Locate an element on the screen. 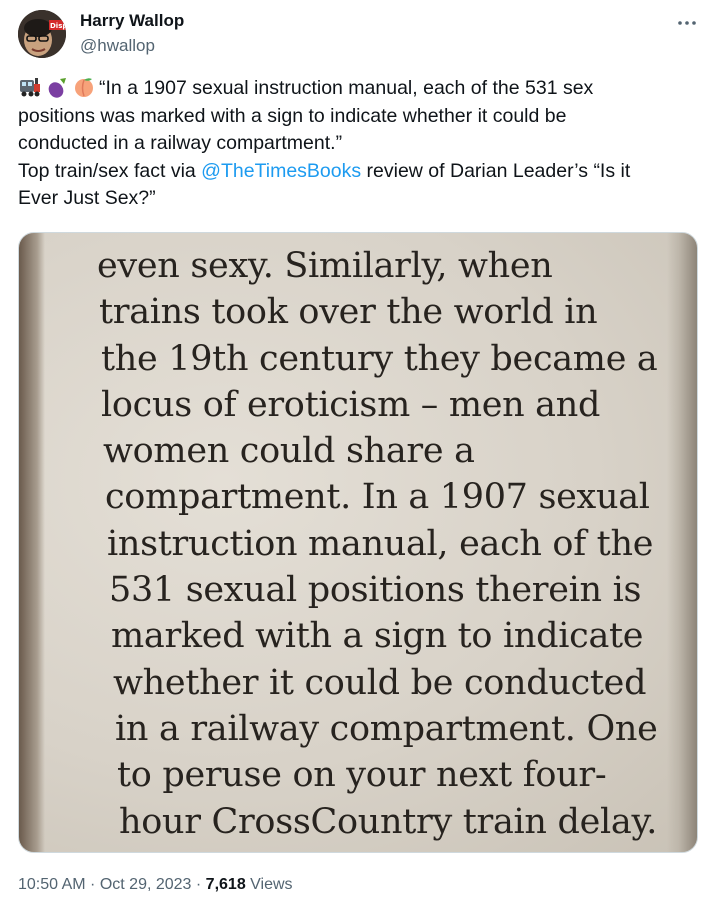  tweet-line-5: Ever Just Sex?” is located at coordinates (87, 198).